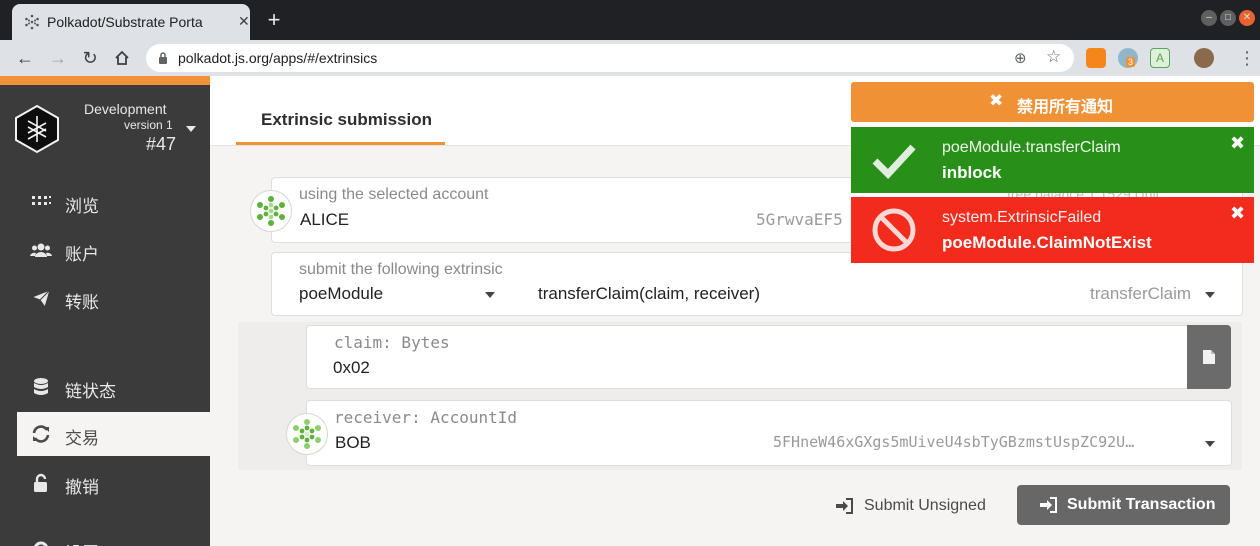 Image resolution: width=1260 pixels, height=546 pixels. What do you see at coordinates (426, 417) in the screenshot?
I see `receiver-label: receiver: AccountId` at bounding box center [426, 417].